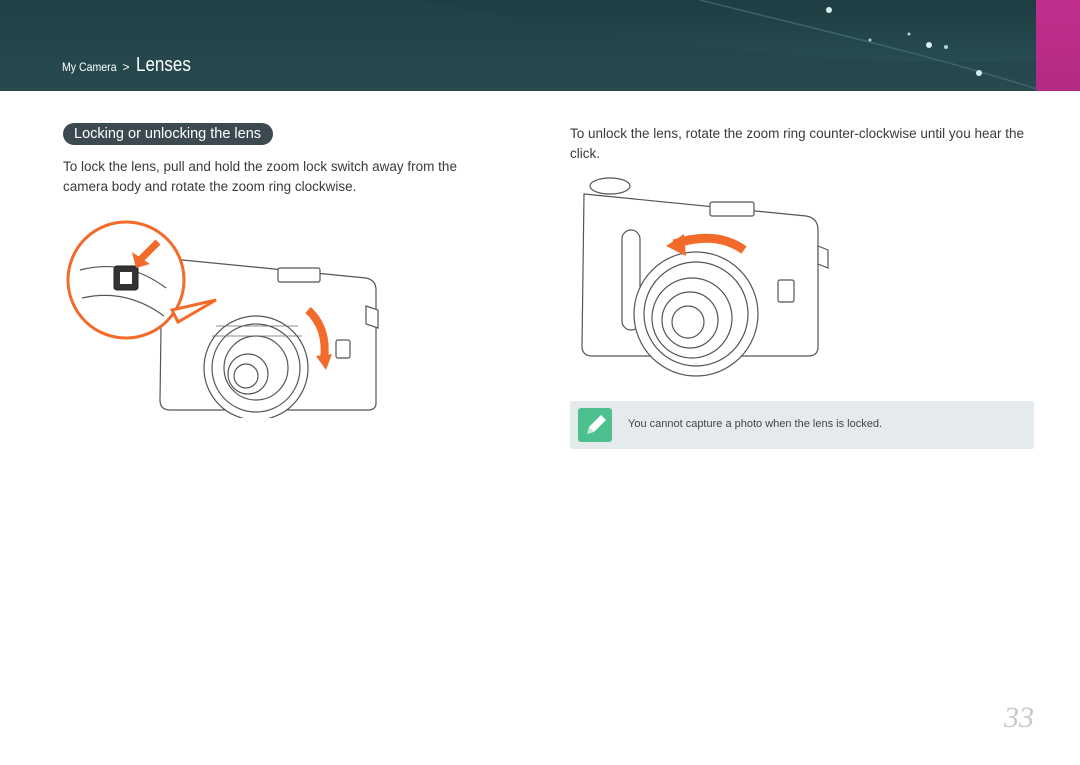 This screenshot has height=765, width=1080. Describe the element at coordinates (705, 277) in the screenshot. I see `camera-unlock-illustration` at that location.